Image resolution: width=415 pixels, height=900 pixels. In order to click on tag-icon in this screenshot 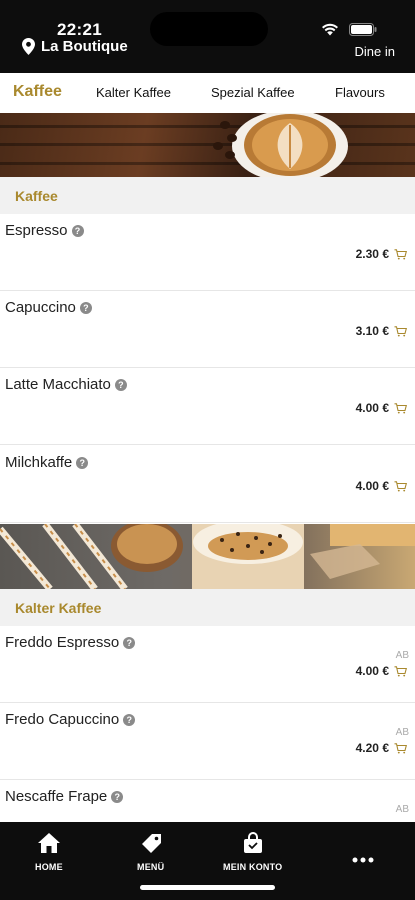, I will do `click(151, 845)`.